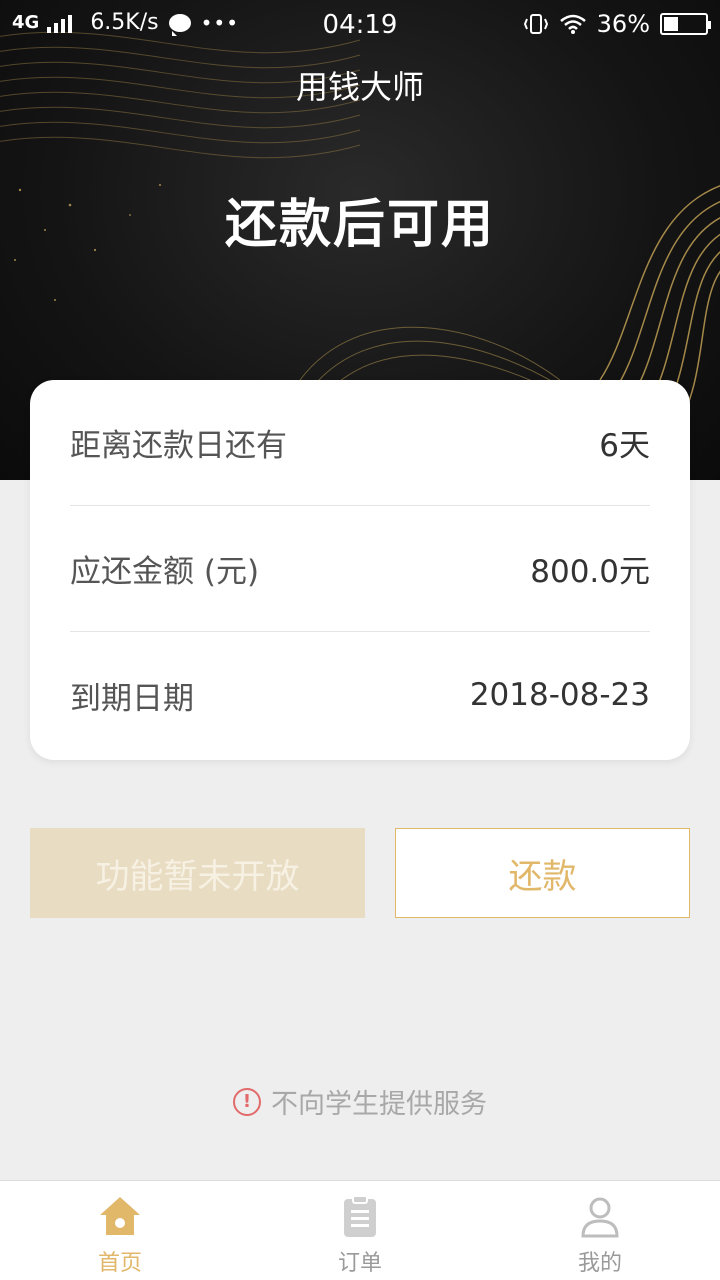  What do you see at coordinates (542, 873) in the screenshot?
I see `repay-button: 还款` at bounding box center [542, 873].